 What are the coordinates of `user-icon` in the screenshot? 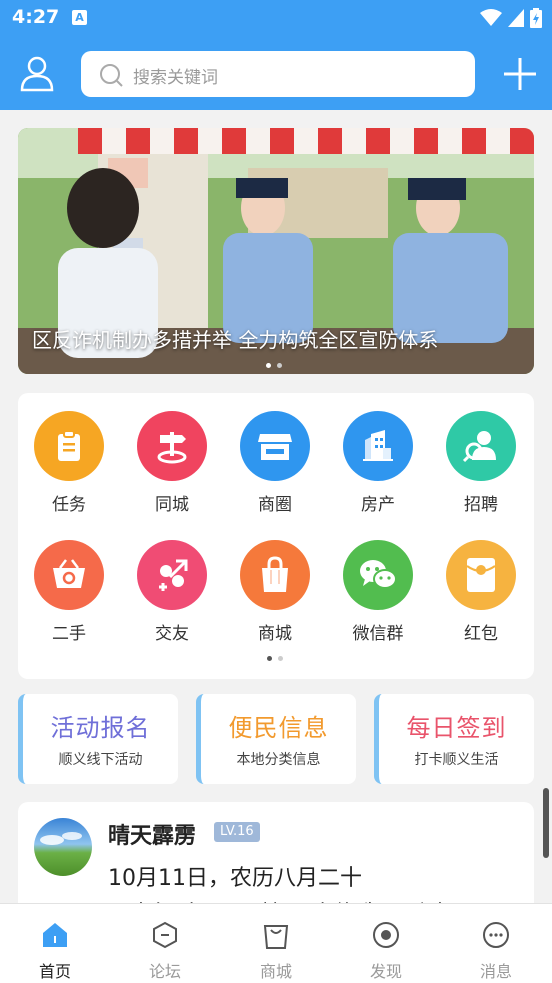 It's located at (37, 74).